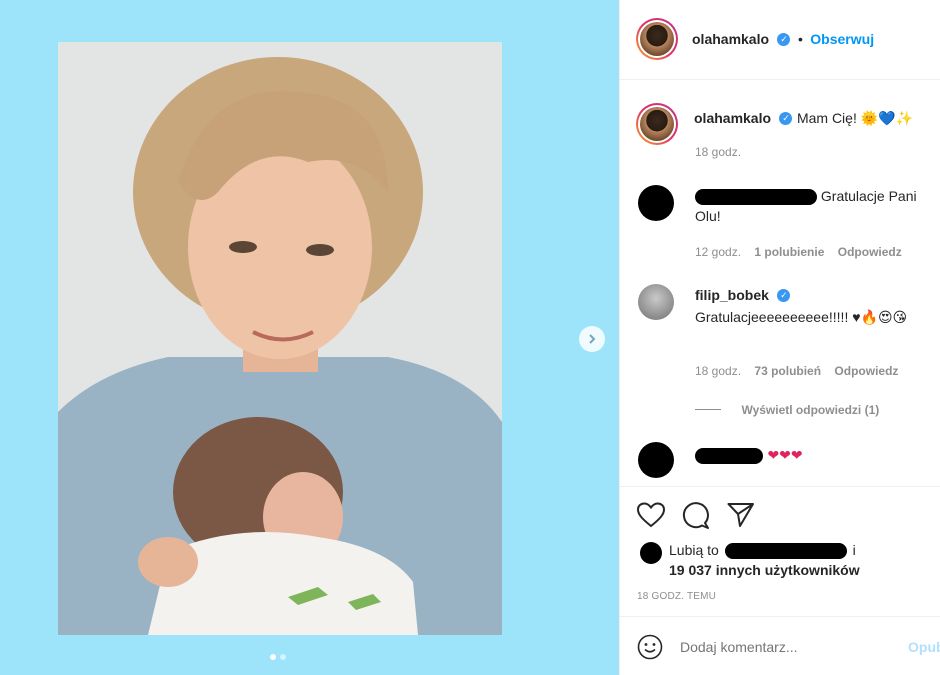 The width and height of the screenshot is (940, 675). Describe the element at coordinates (924, 647) in the screenshot. I see `post-comment-button: Opublikuj` at that location.